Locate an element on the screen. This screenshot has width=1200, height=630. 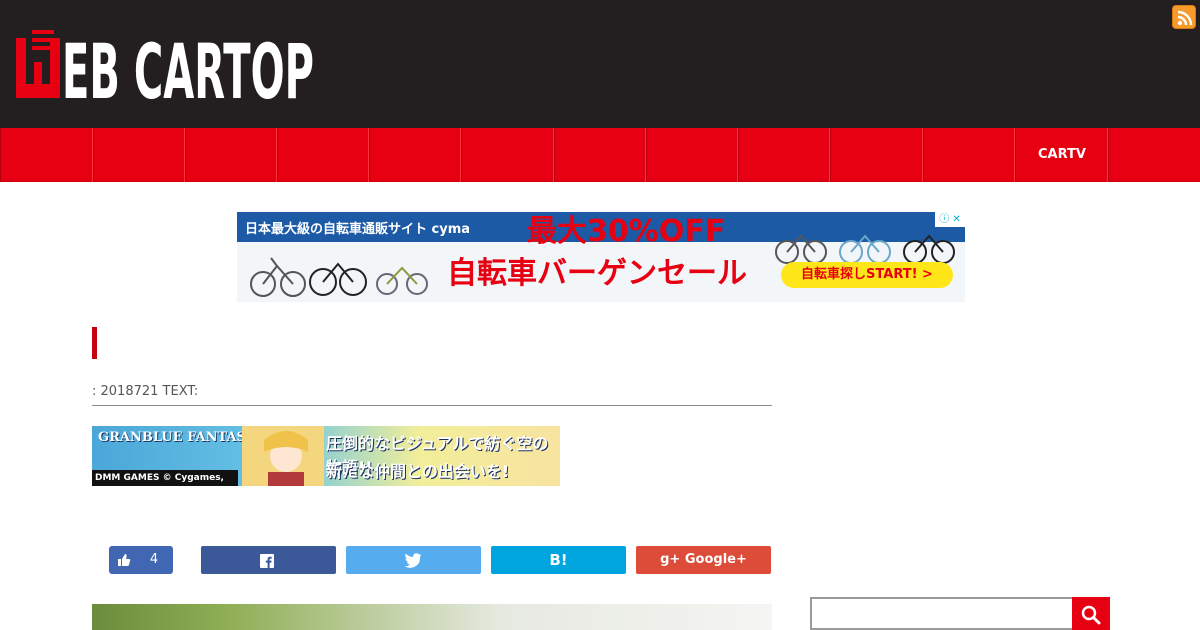
ad-sale-text: 自転車バーゲンセール is located at coordinates (597, 273).